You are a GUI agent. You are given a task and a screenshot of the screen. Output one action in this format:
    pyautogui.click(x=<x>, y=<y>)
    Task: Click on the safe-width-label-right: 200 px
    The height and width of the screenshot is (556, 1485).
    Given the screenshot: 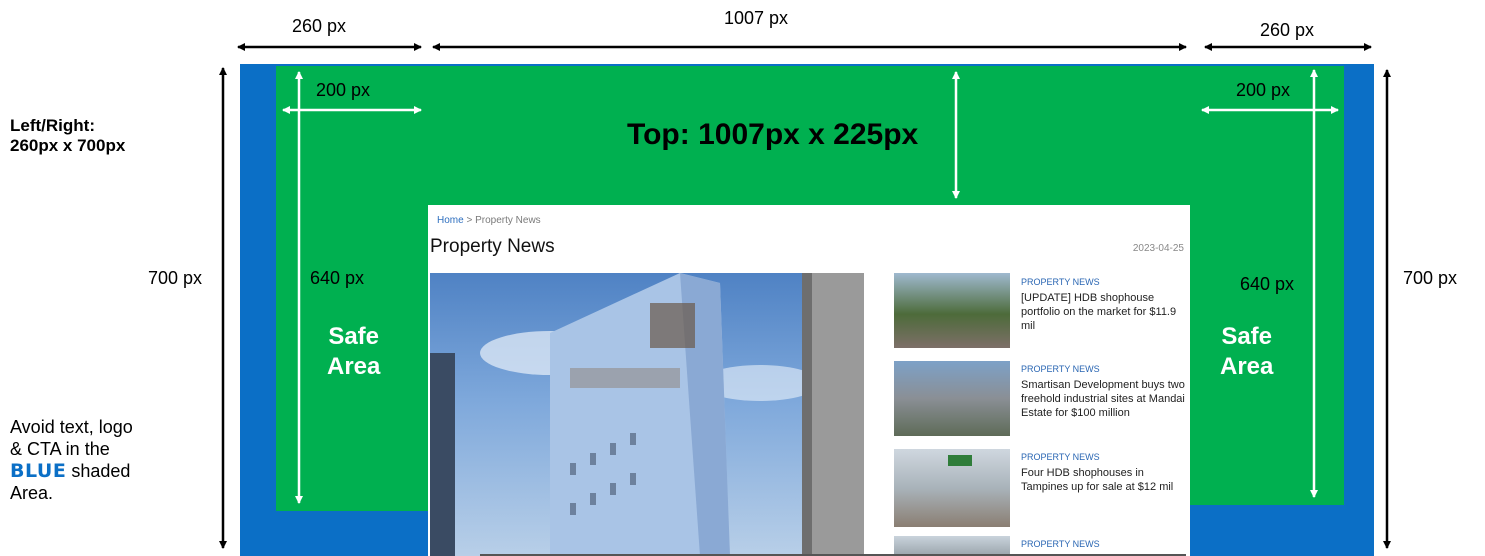 What is the action you would take?
    pyautogui.click(x=1263, y=90)
    